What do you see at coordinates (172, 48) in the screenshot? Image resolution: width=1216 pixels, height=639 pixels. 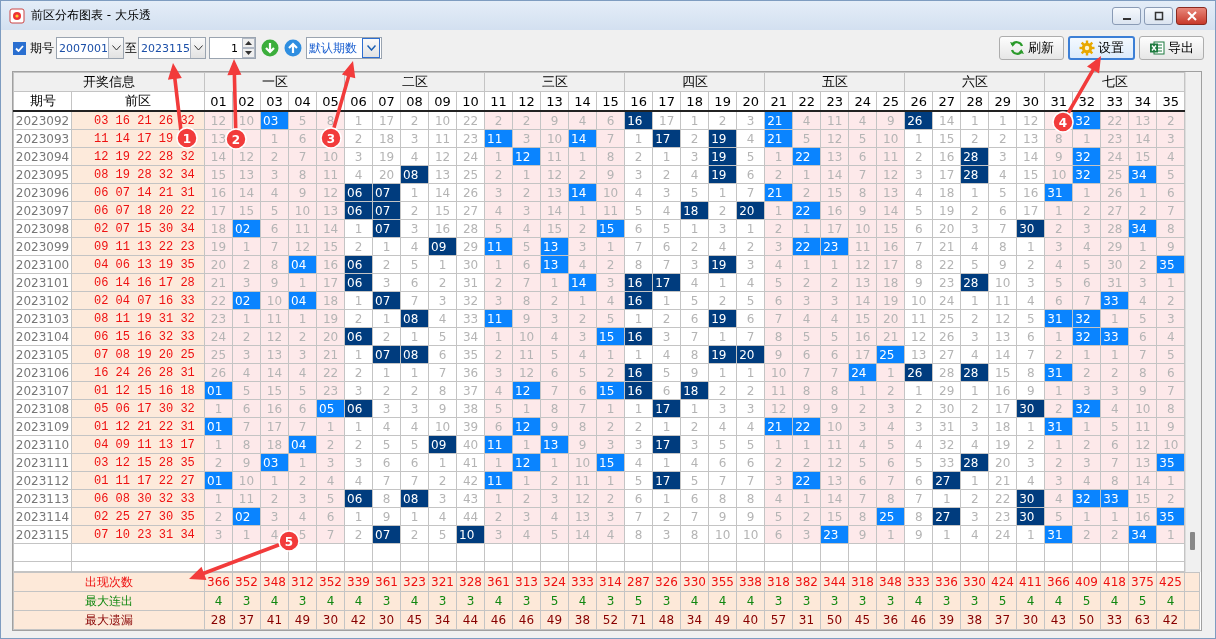 I see `end-issue-dropdown: 2023115` at bounding box center [172, 48].